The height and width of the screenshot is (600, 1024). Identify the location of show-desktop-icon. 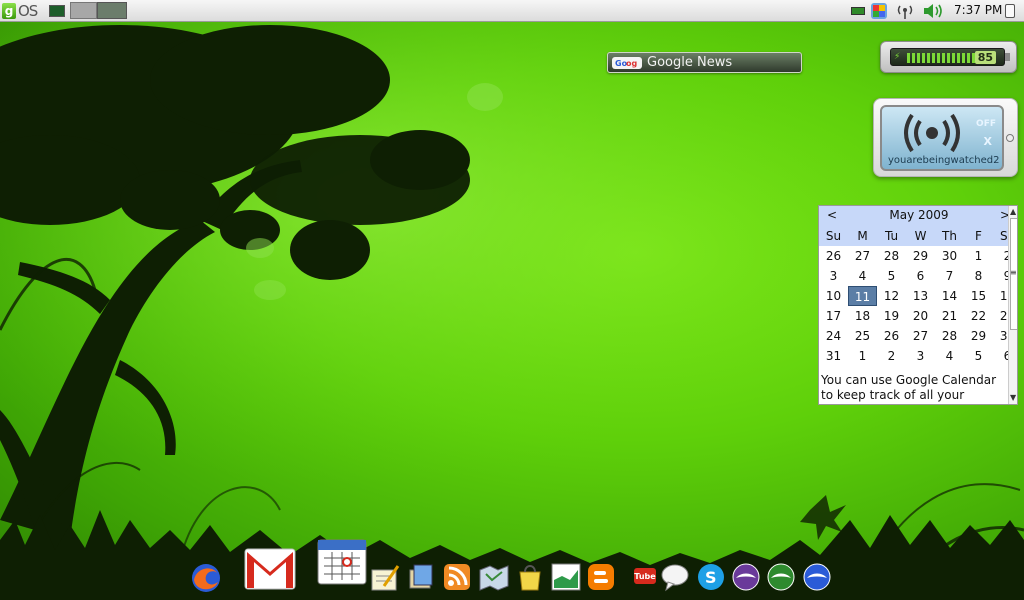
(57, 11).